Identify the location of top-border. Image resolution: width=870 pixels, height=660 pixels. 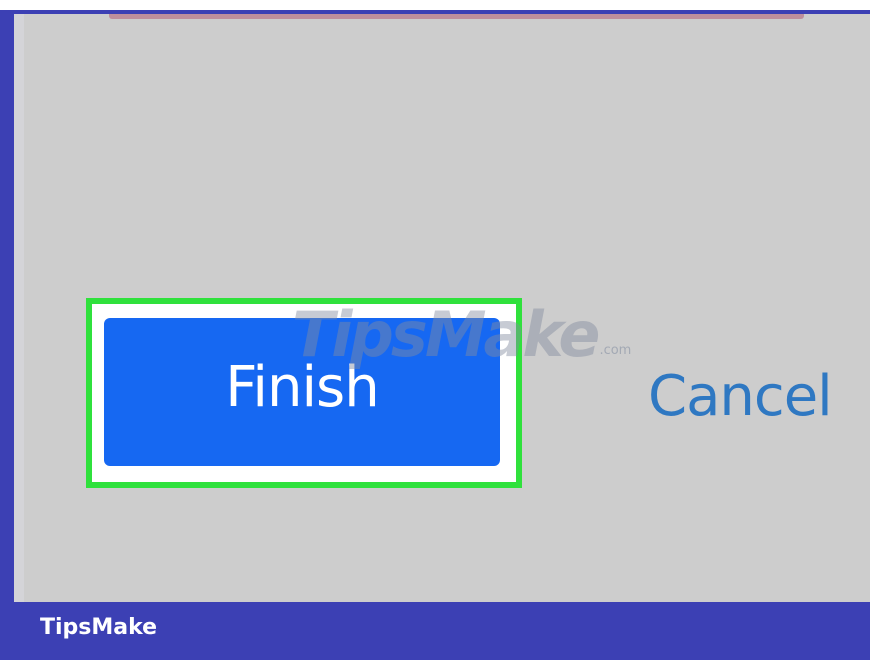
(435, 5).